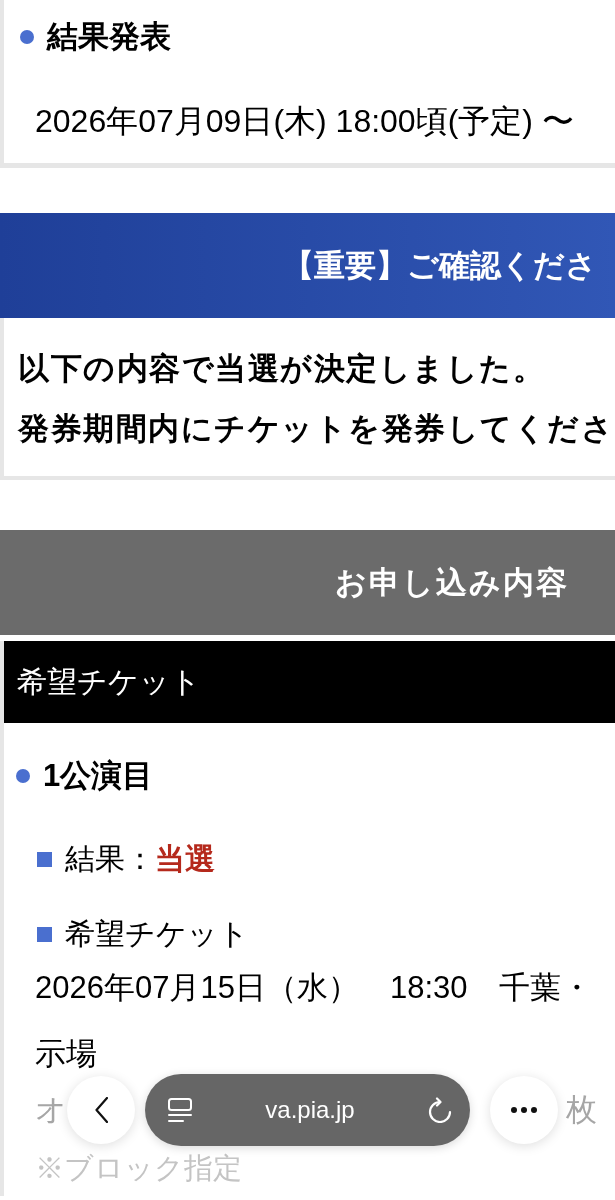 The image size is (615, 1200). I want to click on ticket-detail-text: 2026年07月15日（水） 18:30 千葉・, so click(313, 987).